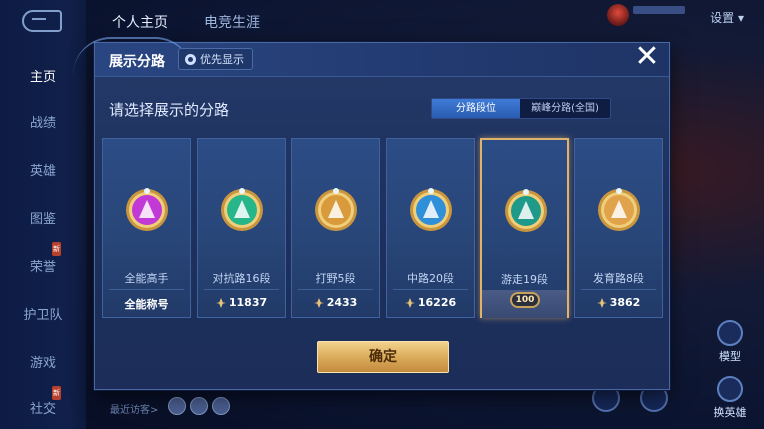  What do you see at coordinates (525, 300) in the screenshot?
I see `rank-medal: 100` at bounding box center [525, 300].